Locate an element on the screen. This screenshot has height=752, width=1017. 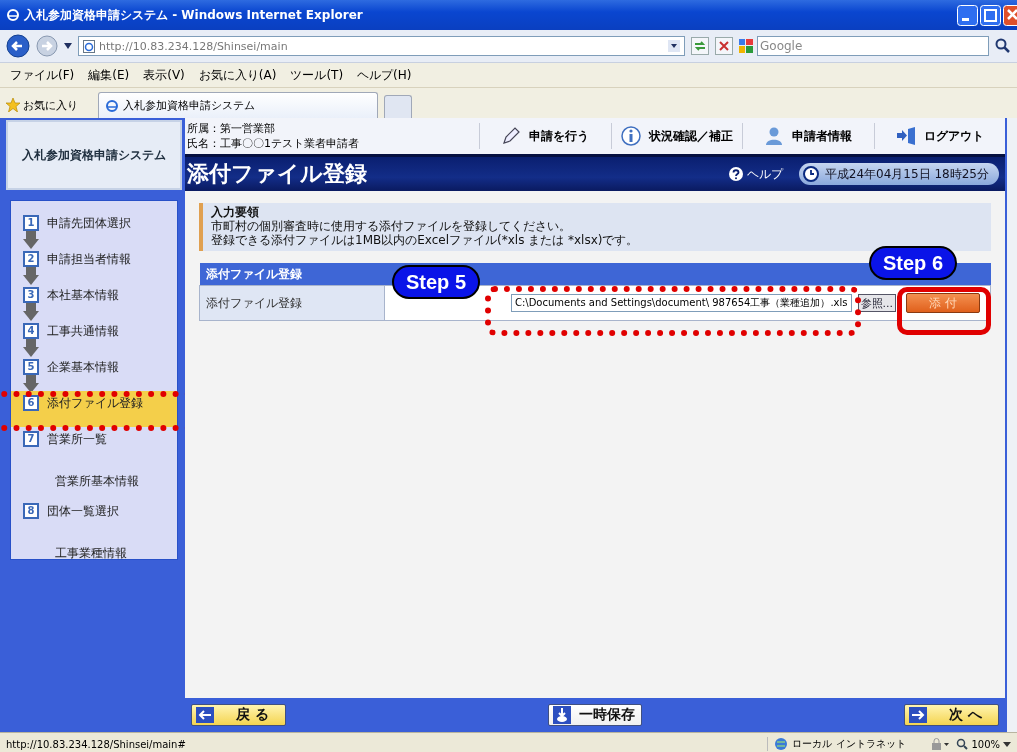
page-title: 添付ファイル登録 is located at coordinates (277, 174).